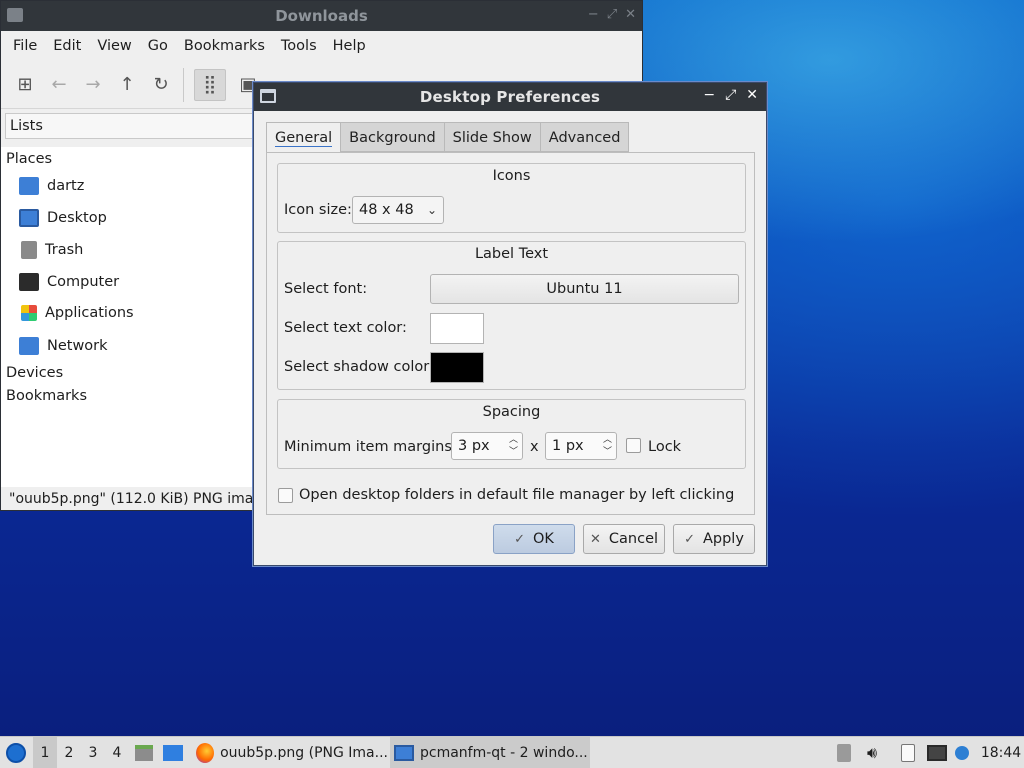 The height and width of the screenshot is (768, 1024). I want to click on minimum-item-margins-label: Minimum item margins:, so click(370, 447).